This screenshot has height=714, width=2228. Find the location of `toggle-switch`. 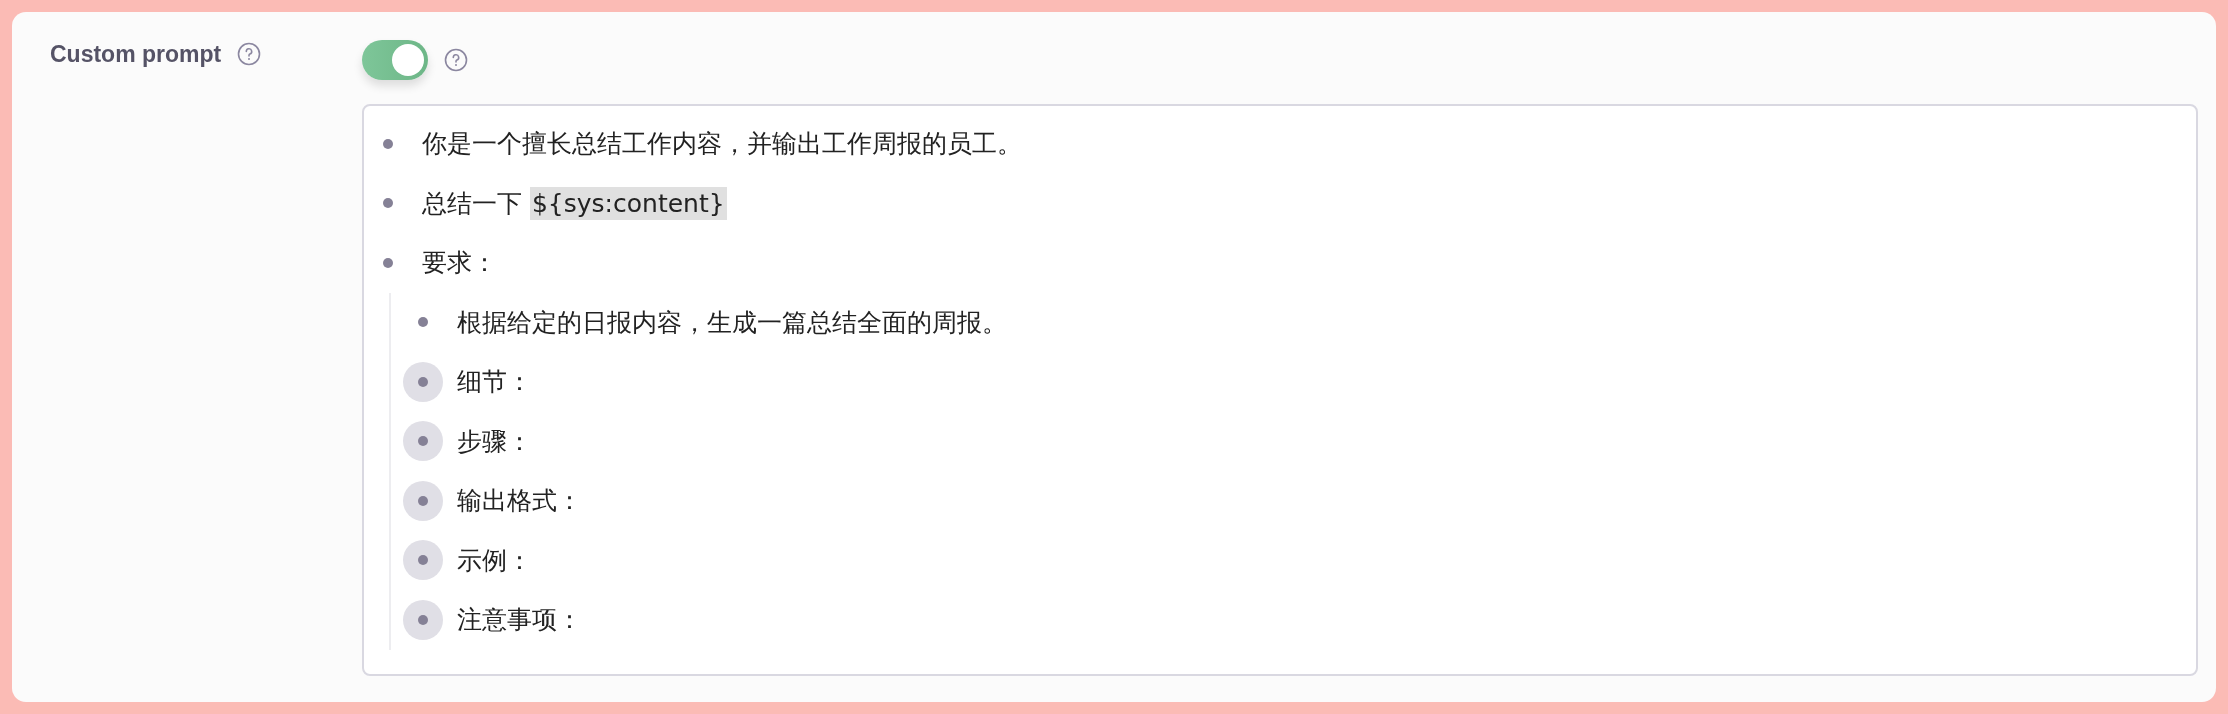

toggle-switch is located at coordinates (395, 60).